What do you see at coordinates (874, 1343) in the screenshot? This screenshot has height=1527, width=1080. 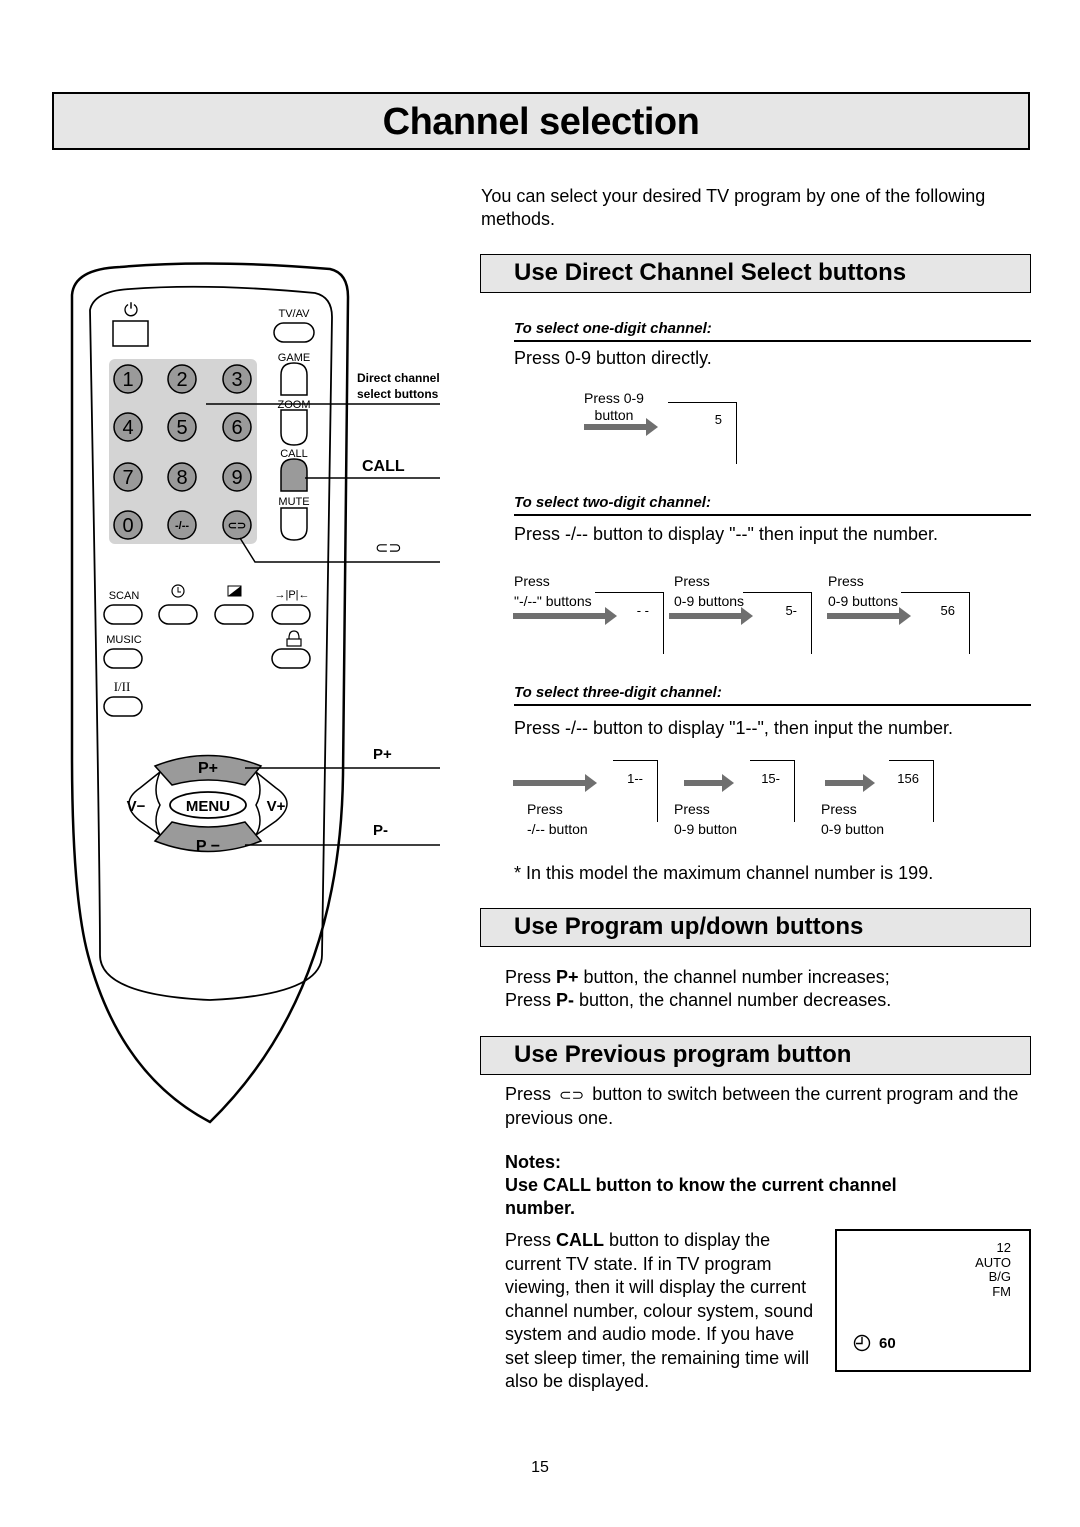 I see `osd-sleep-timer: 60` at bounding box center [874, 1343].